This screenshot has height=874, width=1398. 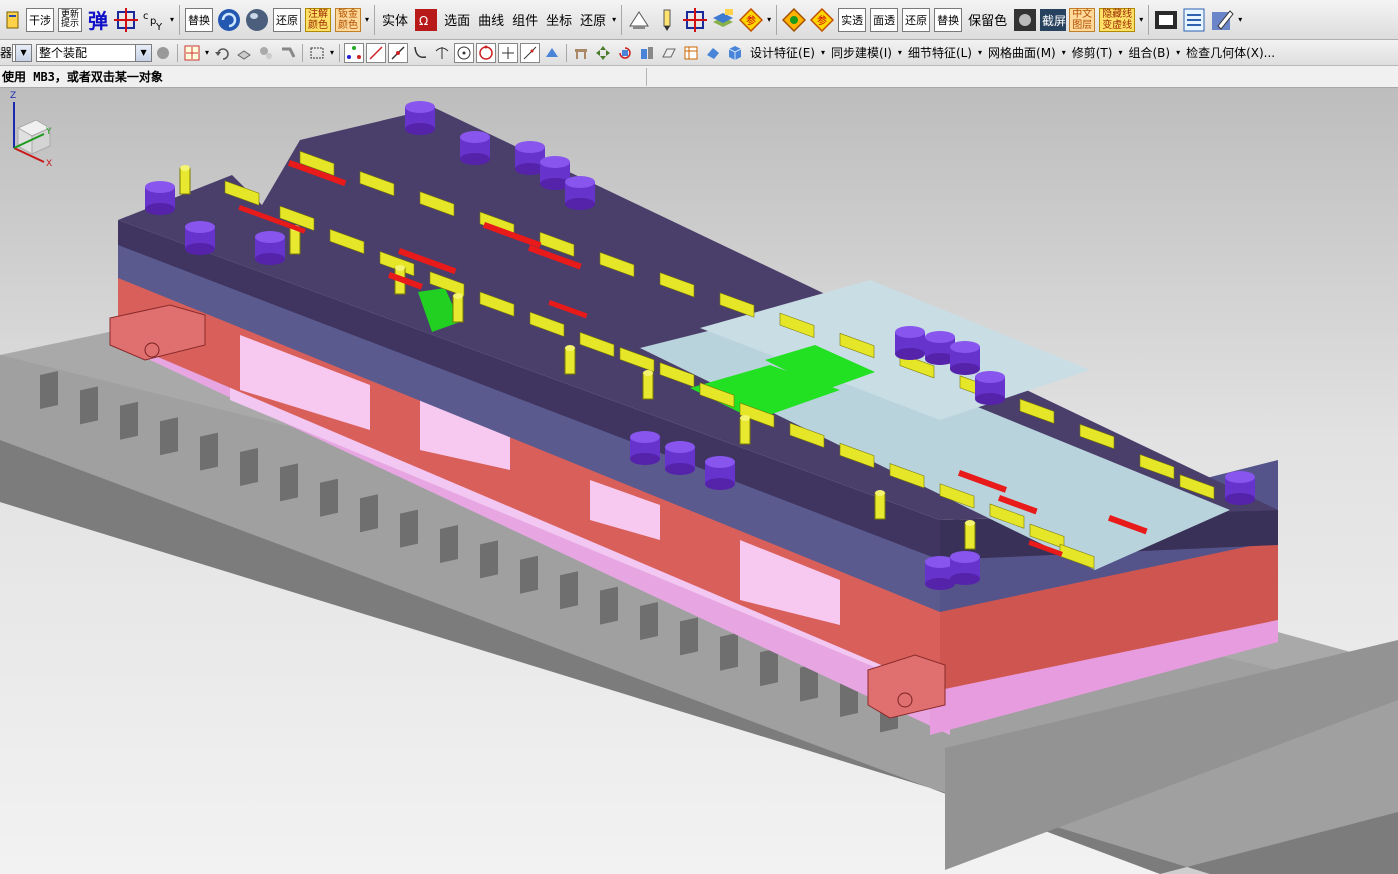 What do you see at coordinates (442, 53) in the screenshot?
I see `intersection-icon` at bounding box center [442, 53].